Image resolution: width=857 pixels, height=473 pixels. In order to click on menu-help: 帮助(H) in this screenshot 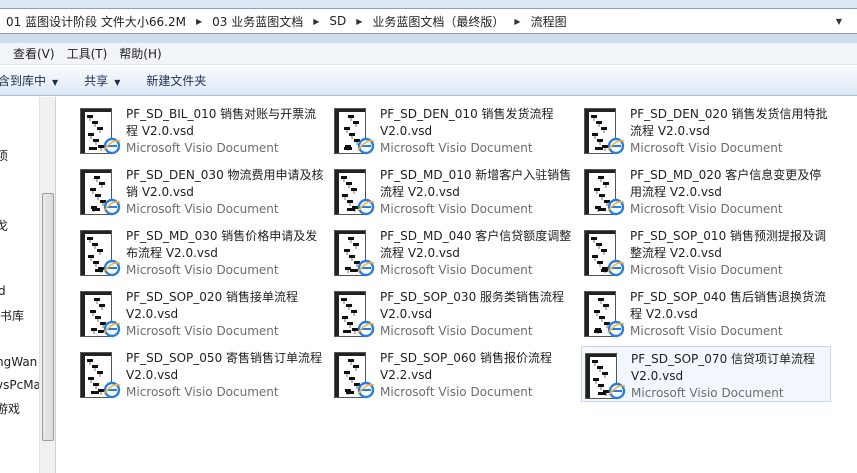, I will do `click(140, 53)`.